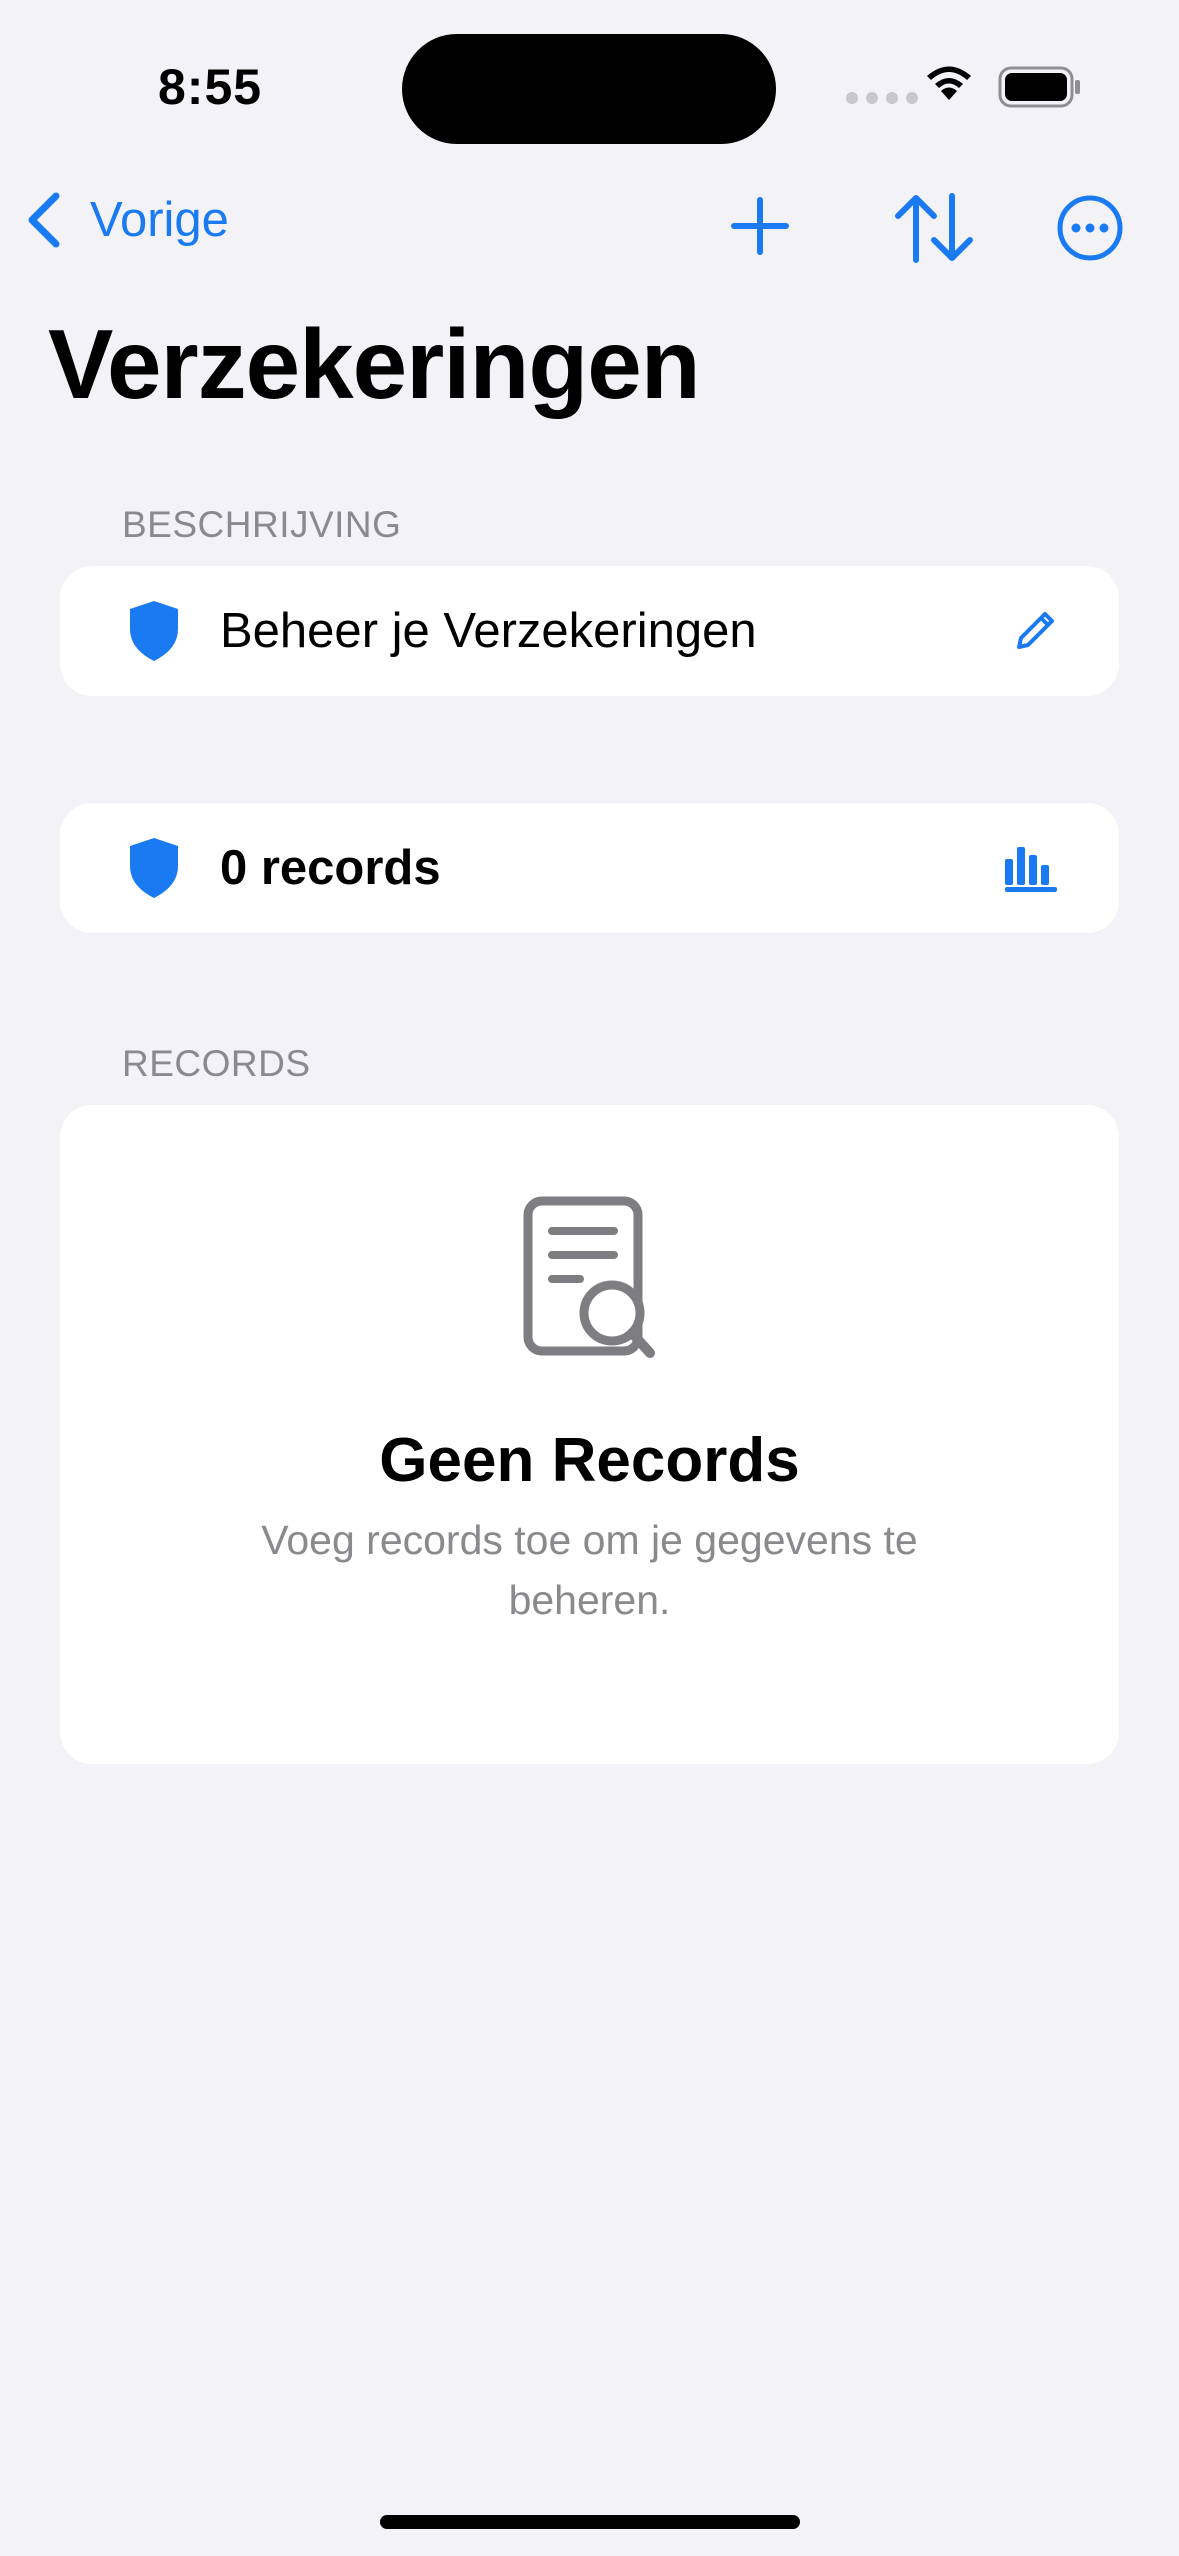 The width and height of the screenshot is (1179, 2556). I want to click on sort-arrows-icon, so click(934, 228).